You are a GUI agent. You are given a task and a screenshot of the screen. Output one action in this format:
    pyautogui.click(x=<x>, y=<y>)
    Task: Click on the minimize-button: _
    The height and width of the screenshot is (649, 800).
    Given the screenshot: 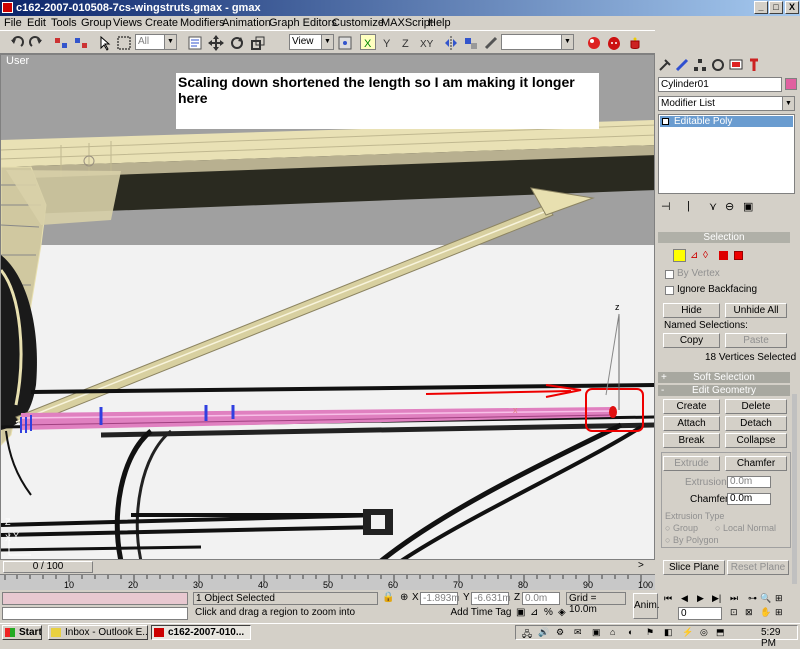 What is the action you would take?
    pyautogui.click(x=761, y=7)
    